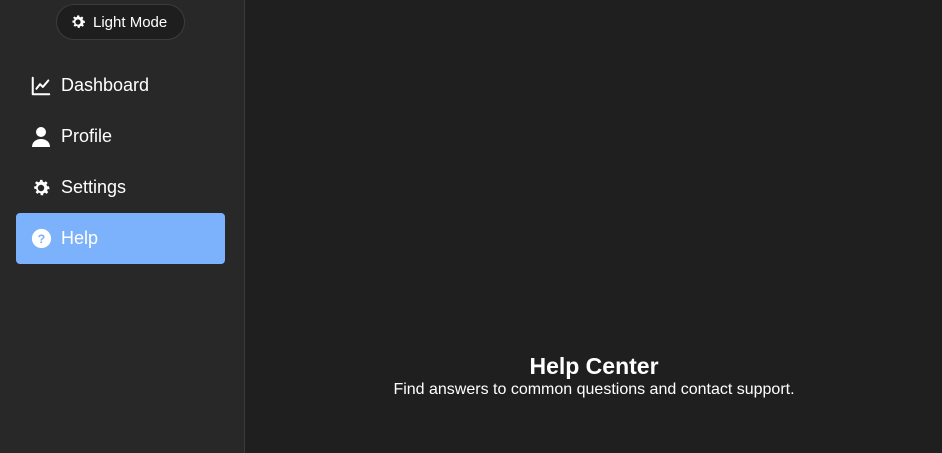  What do you see at coordinates (41, 137) in the screenshot?
I see `user-icon` at bounding box center [41, 137].